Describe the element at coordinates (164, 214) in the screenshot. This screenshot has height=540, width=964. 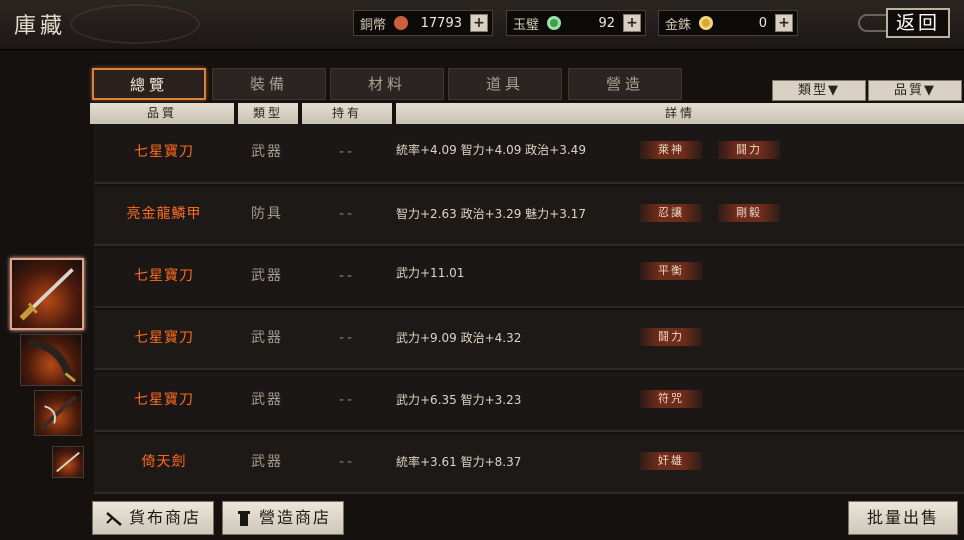
I see `item-name: 亮金龍鱗甲` at that location.